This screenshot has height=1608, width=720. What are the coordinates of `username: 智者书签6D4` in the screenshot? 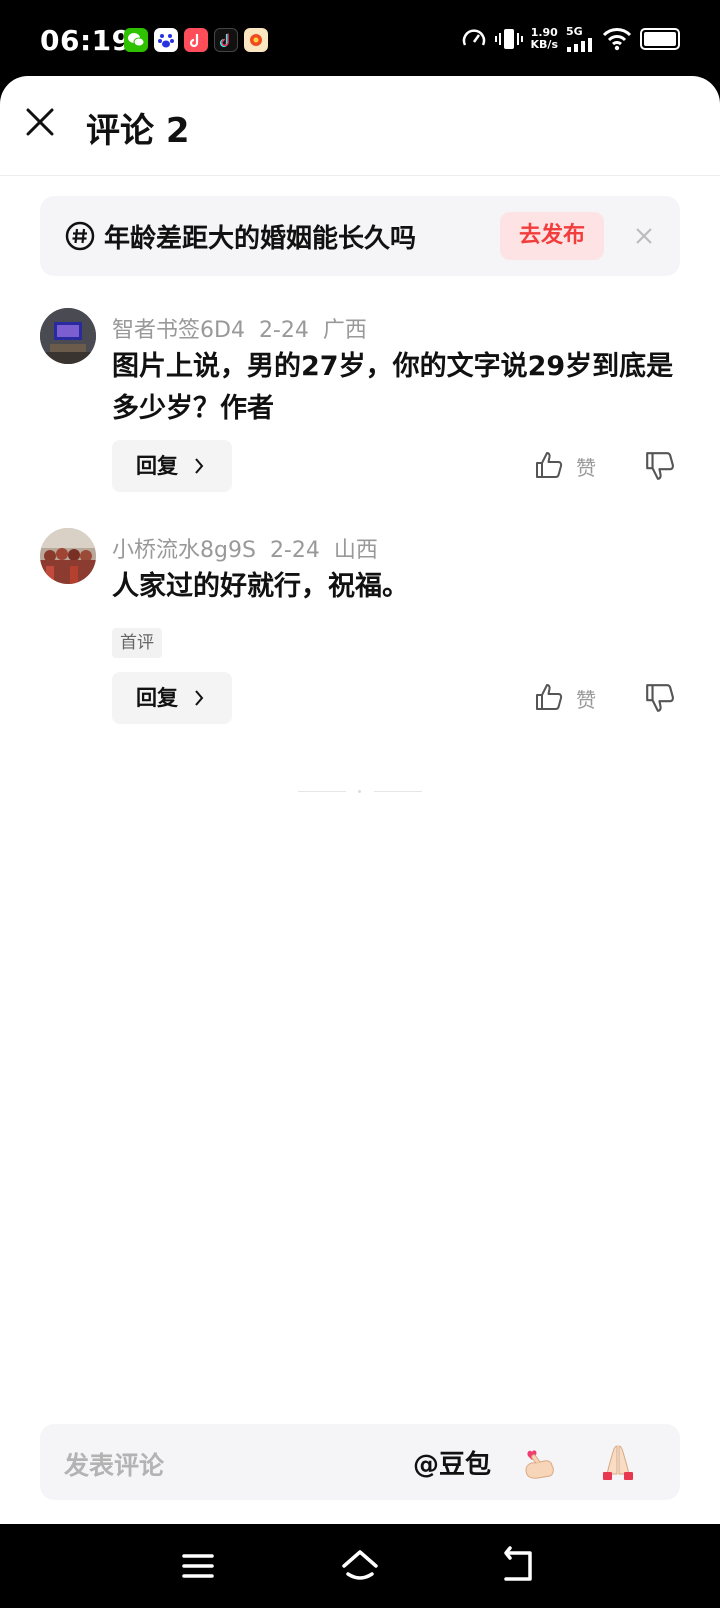 It's located at (178, 330).